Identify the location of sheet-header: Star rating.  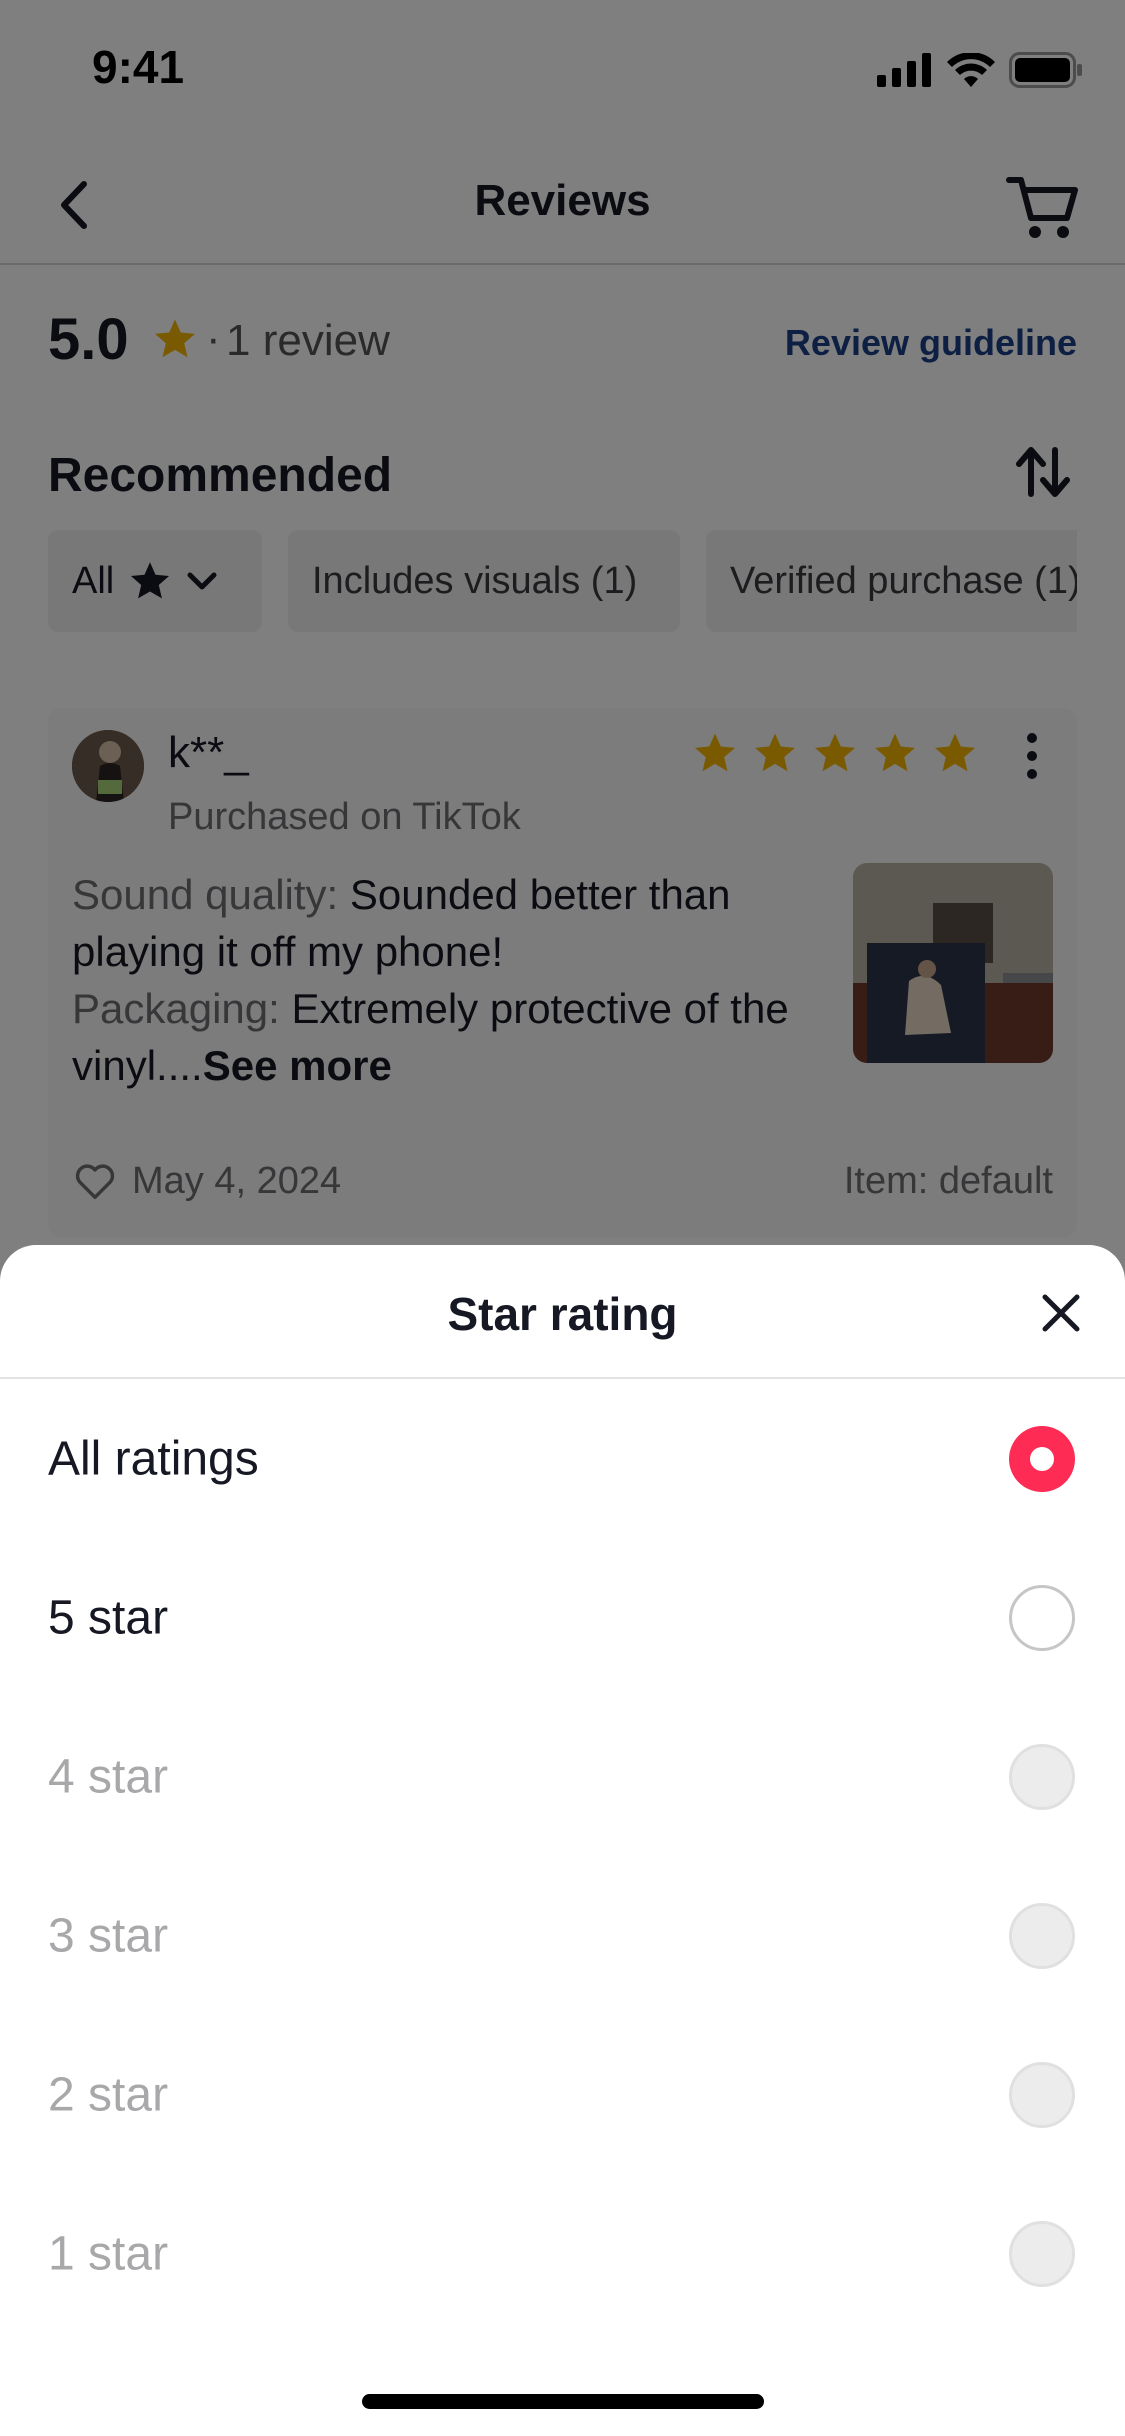
(562, 1312).